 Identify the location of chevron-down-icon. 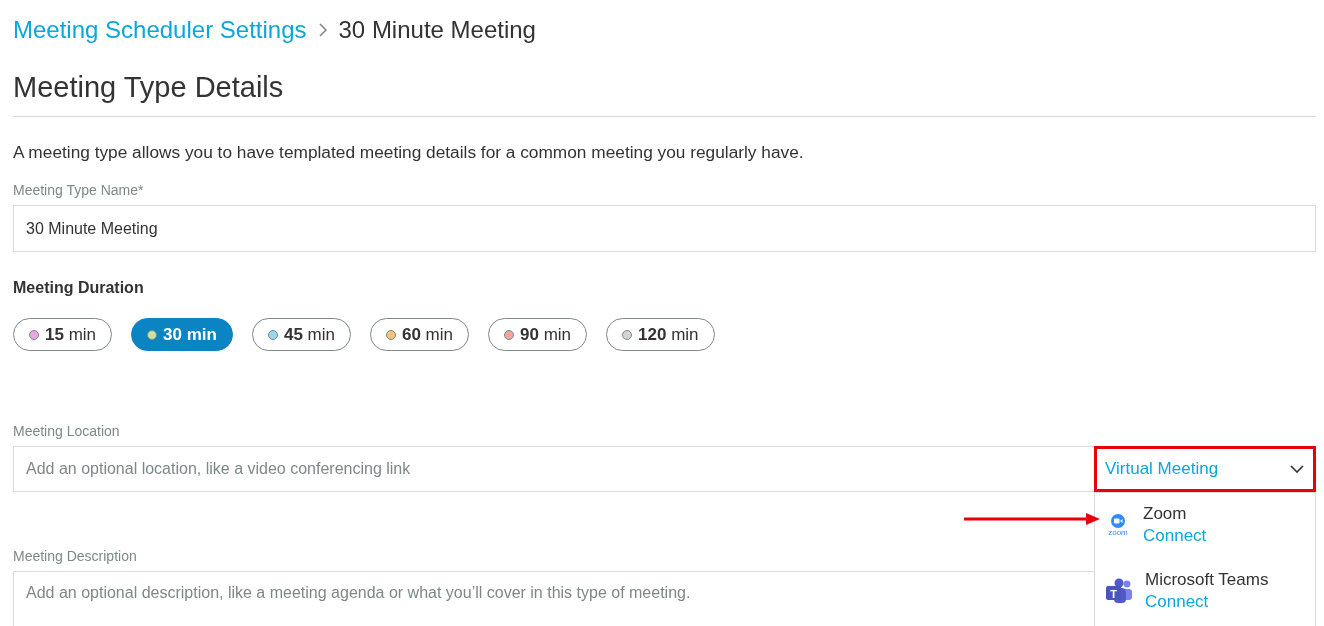
(1297, 469).